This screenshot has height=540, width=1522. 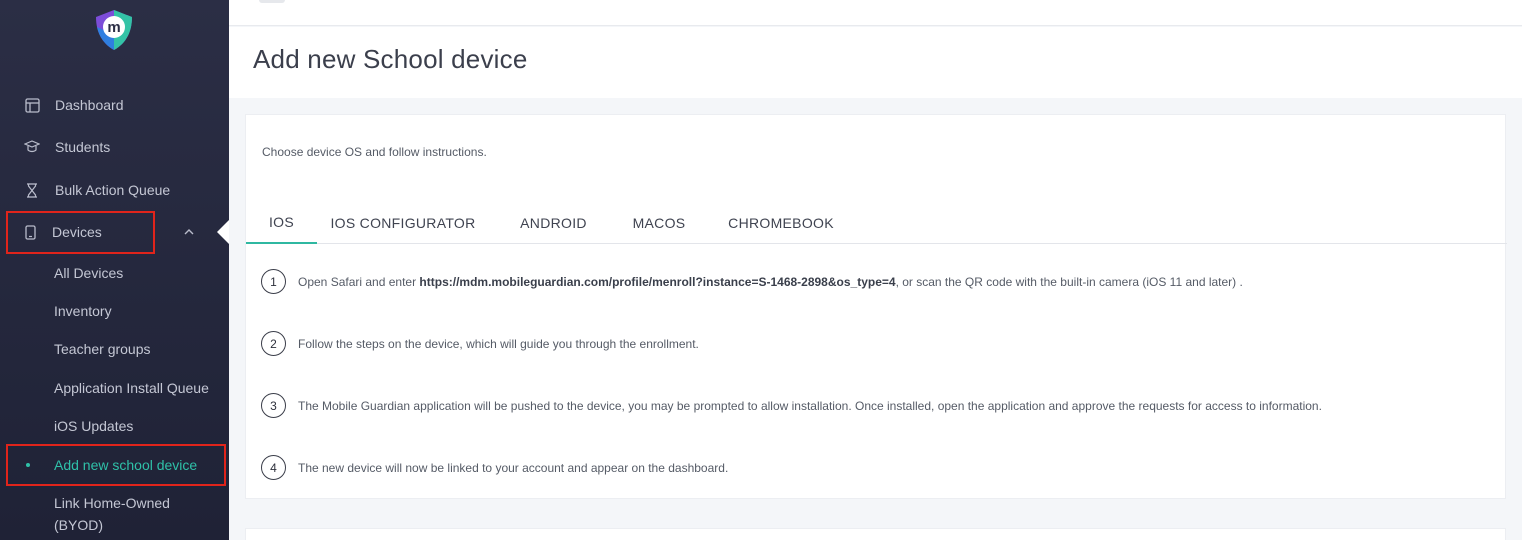 What do you see at coordinates (80, 232) in the screenshot?
I see `devices-highlight-box` at bounding box center [80, 232].